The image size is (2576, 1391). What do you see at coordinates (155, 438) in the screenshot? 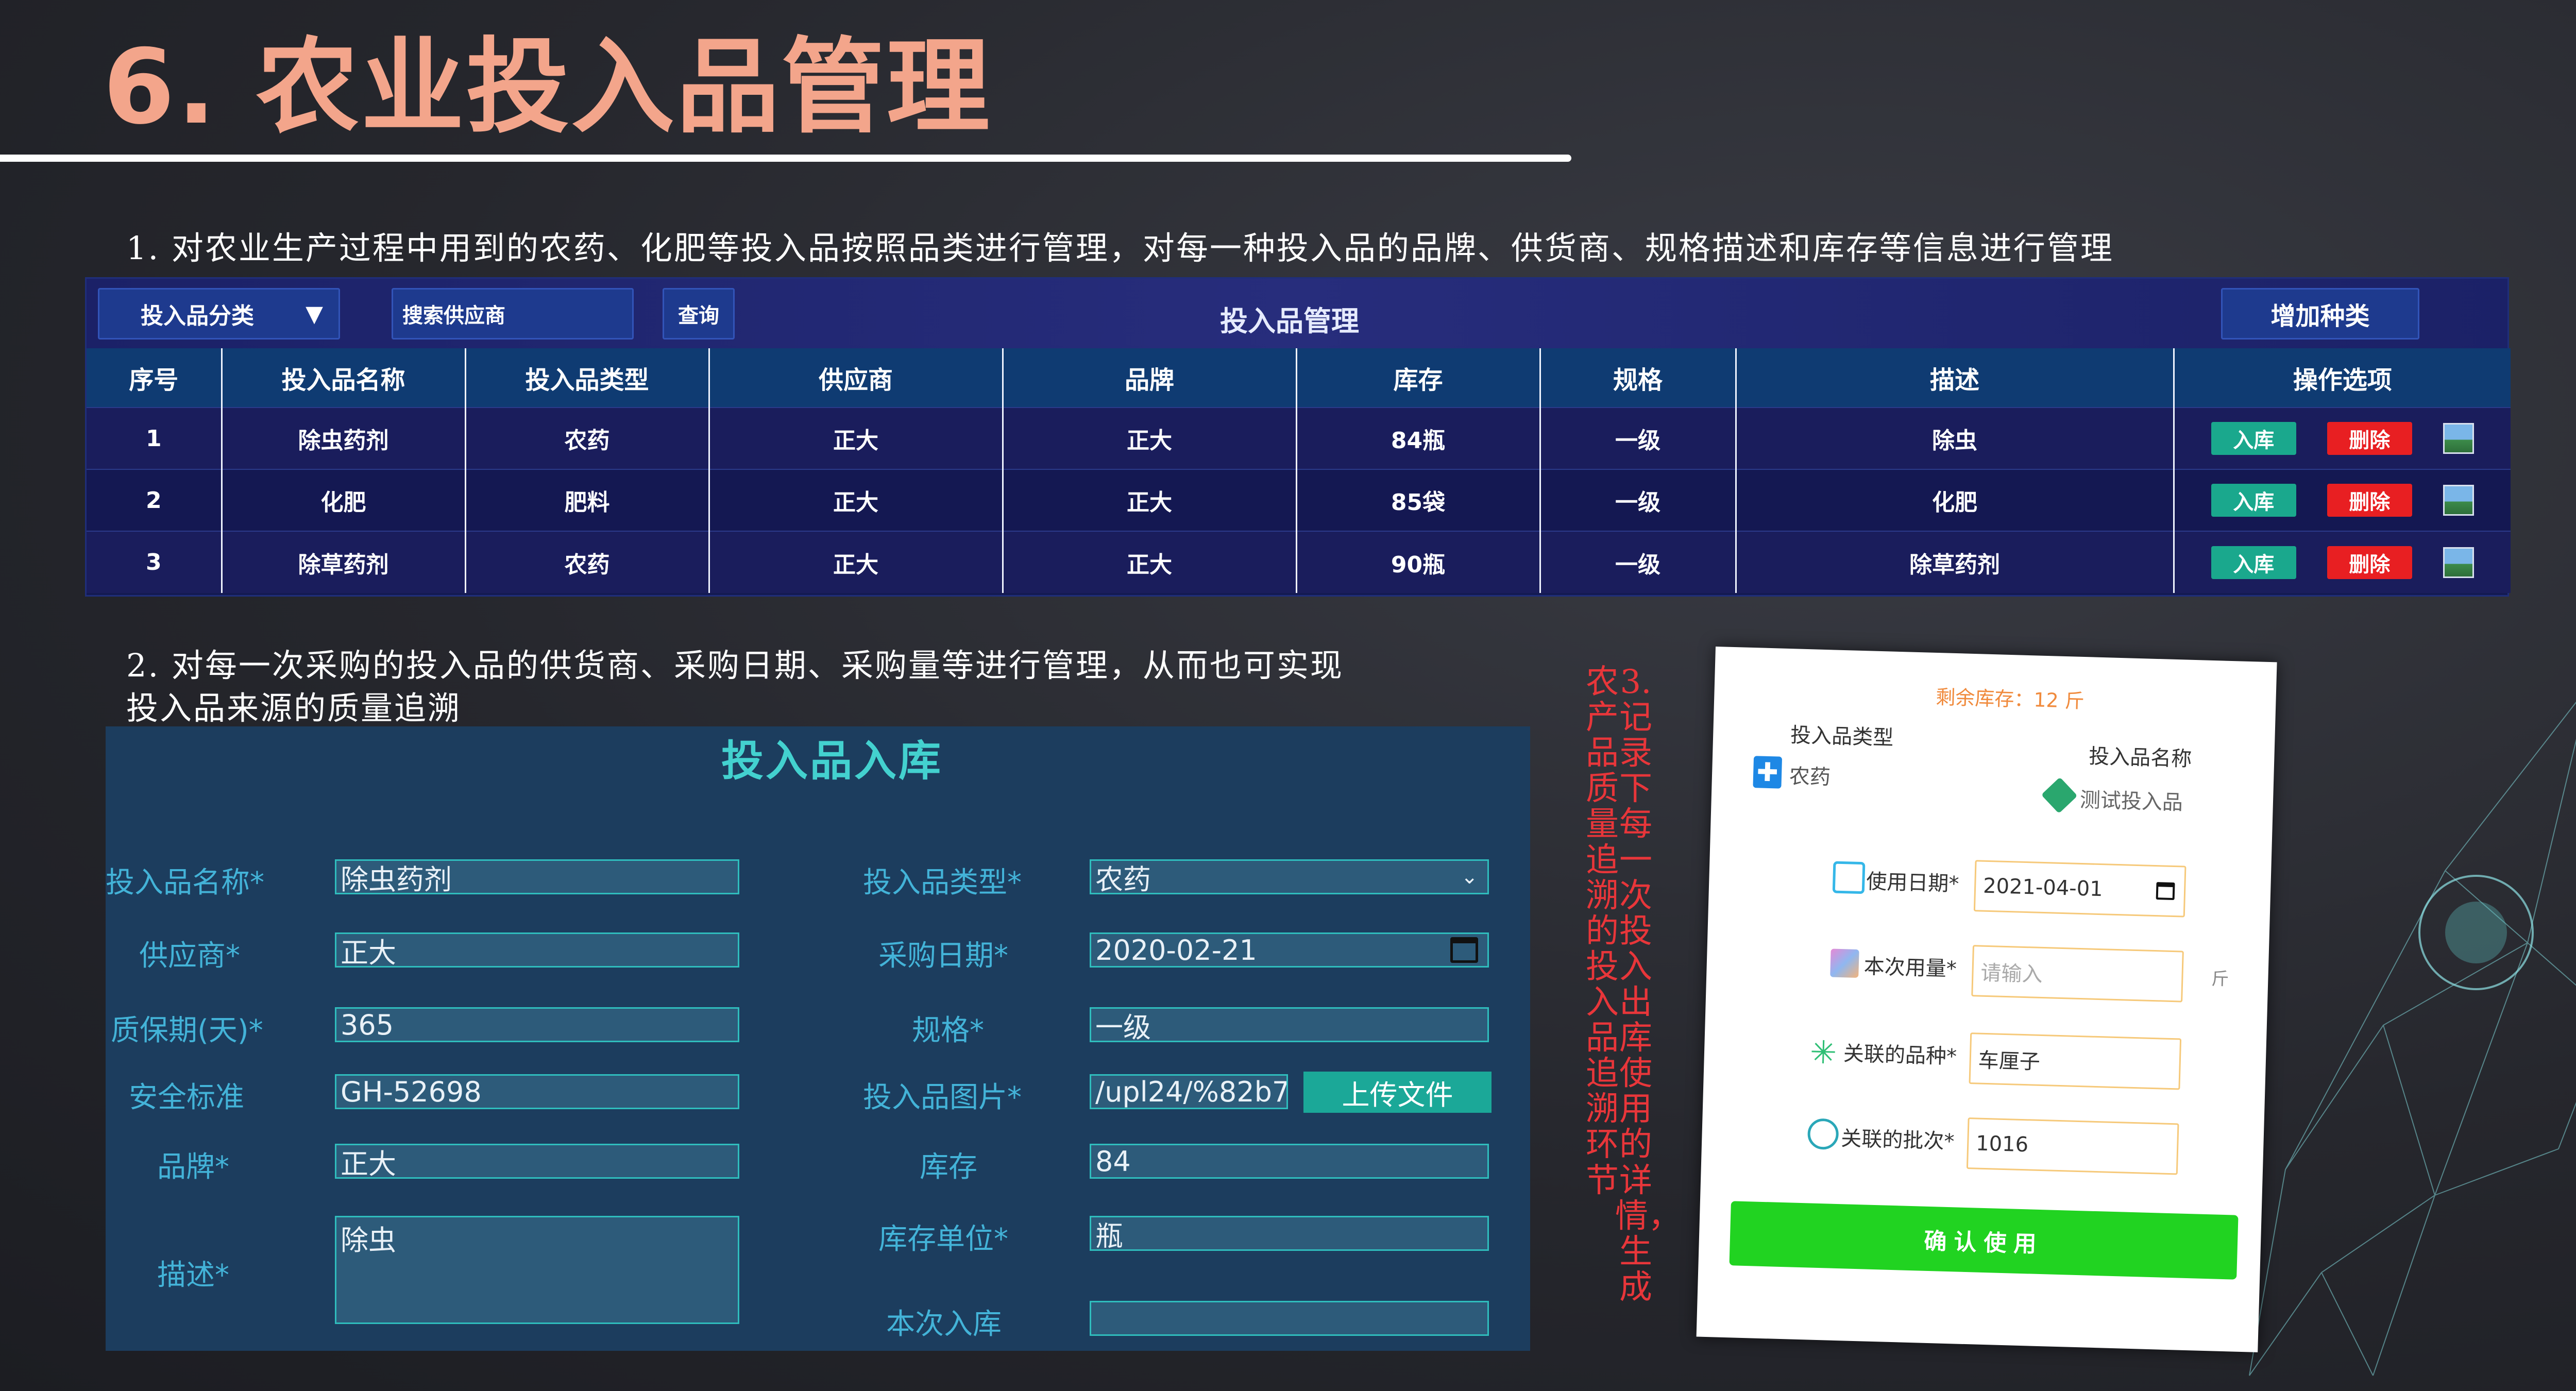
I see `cell-no: 1` at bounding box center [155, 438].